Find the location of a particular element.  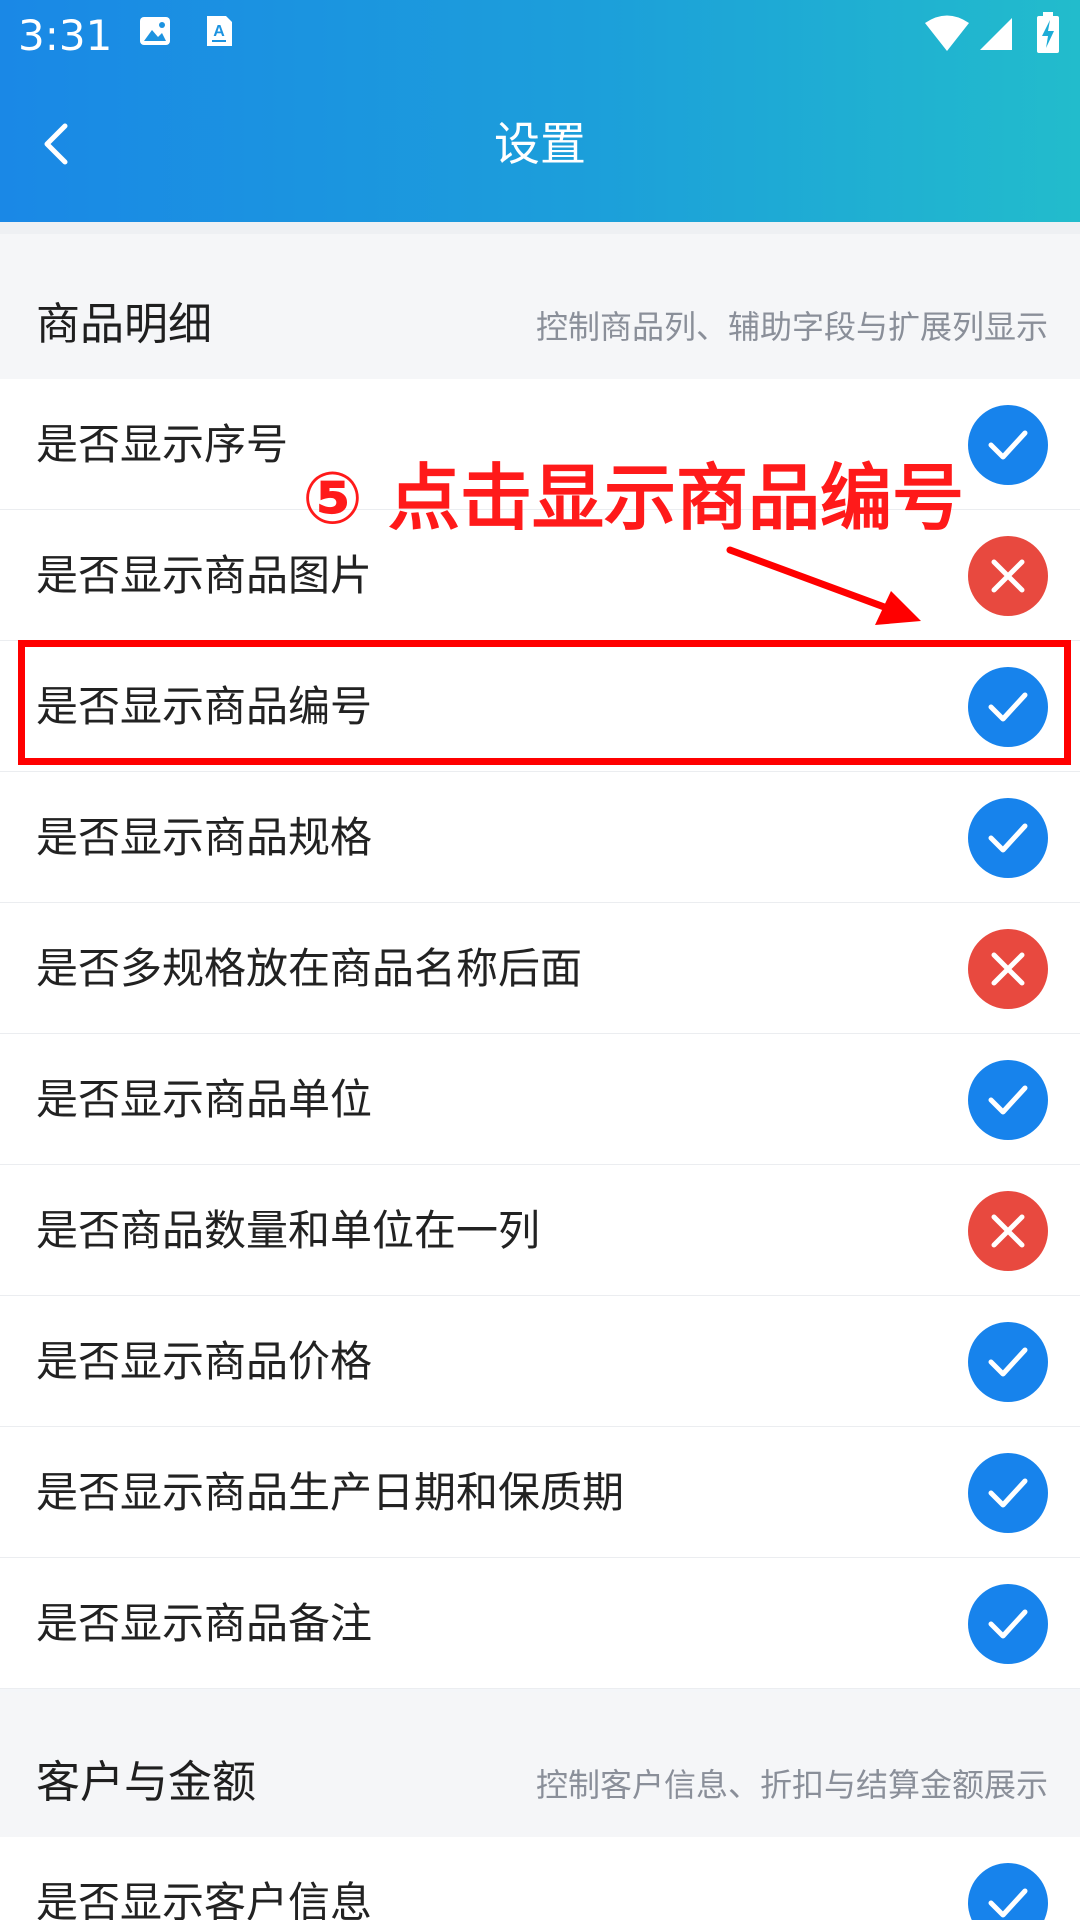

setting-row-show-customer-info: 是否显示客户信息 is located at coordinates (540, 1878).